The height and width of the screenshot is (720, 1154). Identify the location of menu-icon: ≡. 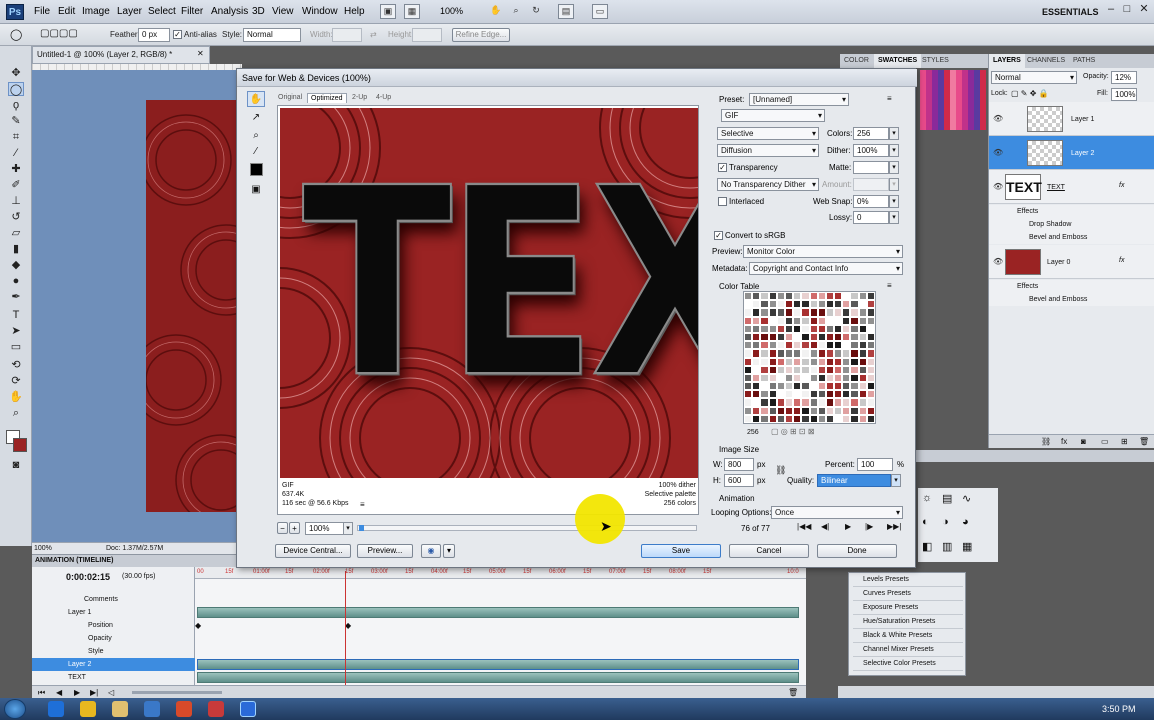
(362, 504).